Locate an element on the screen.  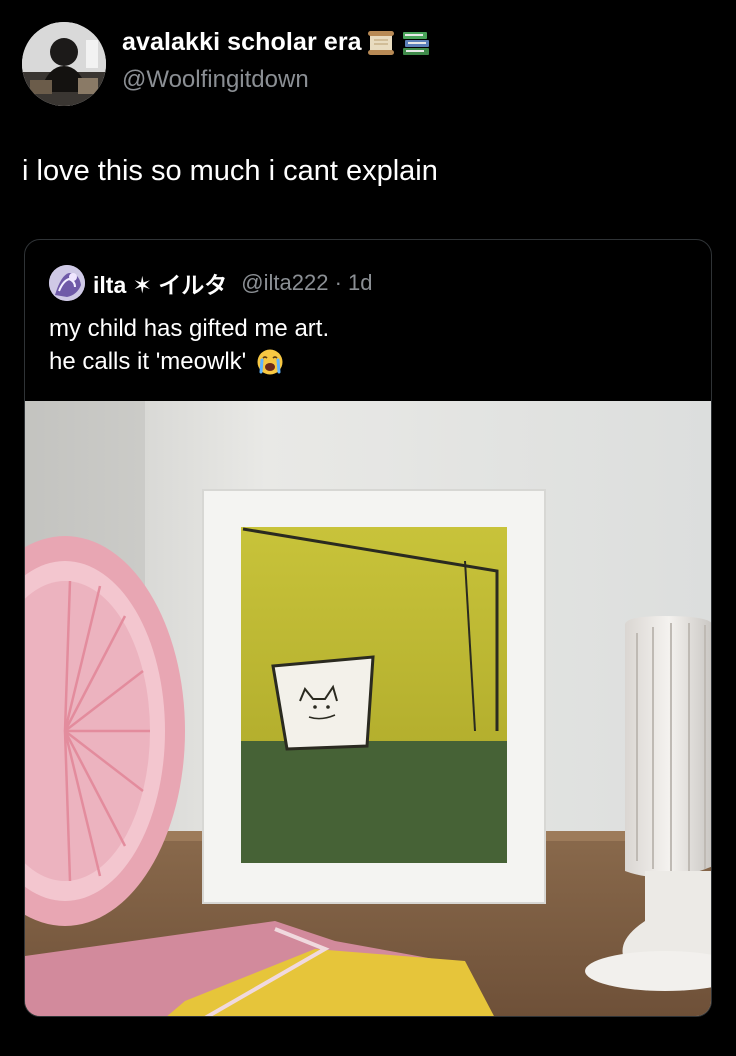
quoted-tweet-header: ilta ✶ イルタ @ilta222 · 1d is located at coordinates (211, 283).